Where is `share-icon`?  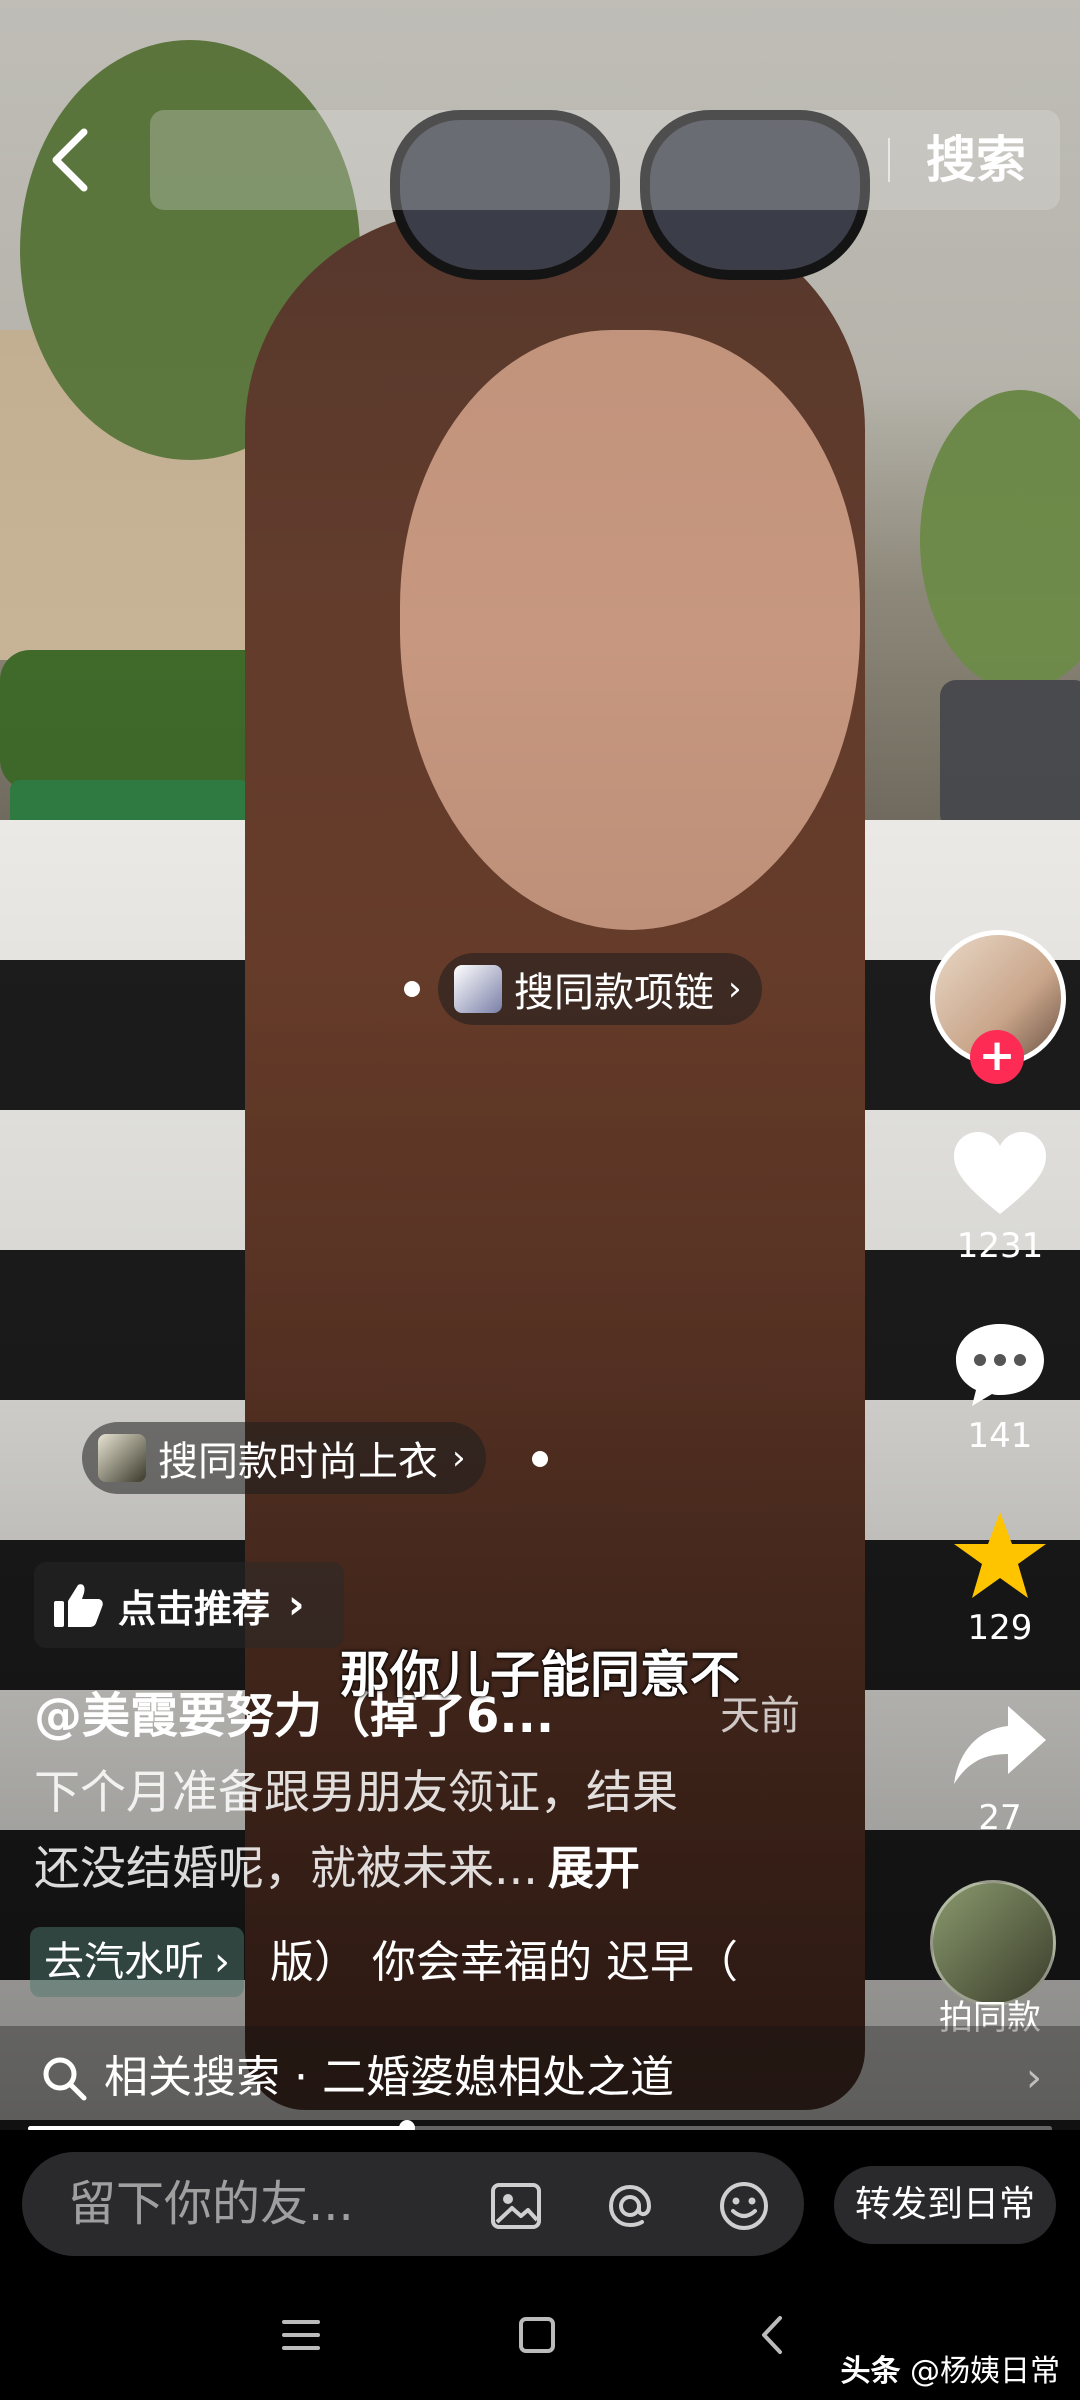 share-icon is located at coordinates (1000, 1745).